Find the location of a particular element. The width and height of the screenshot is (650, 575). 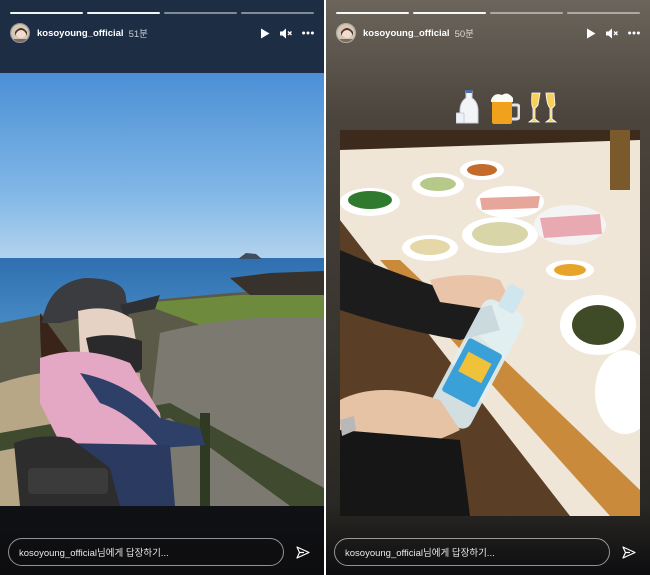

champagne-icon is located at coordinates (542, 110).